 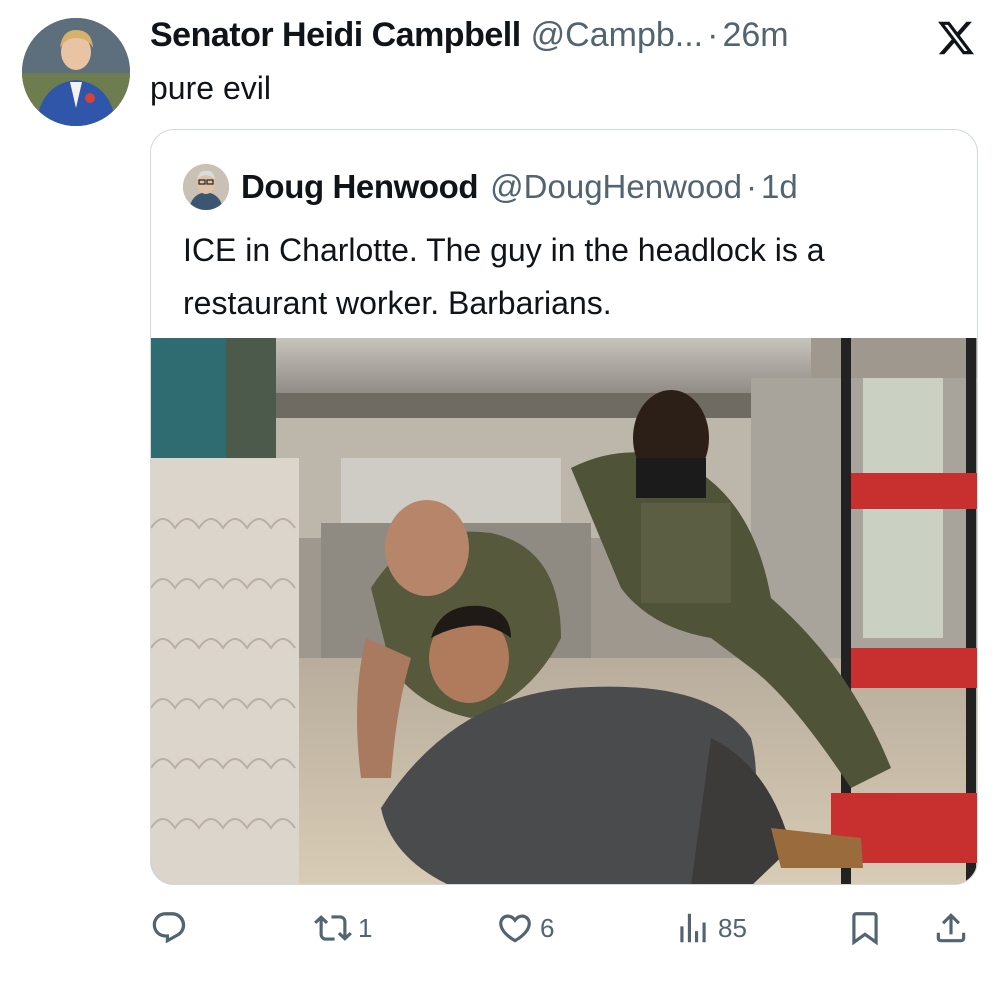 I want to click on reply-button, so click(x=172, y=928).